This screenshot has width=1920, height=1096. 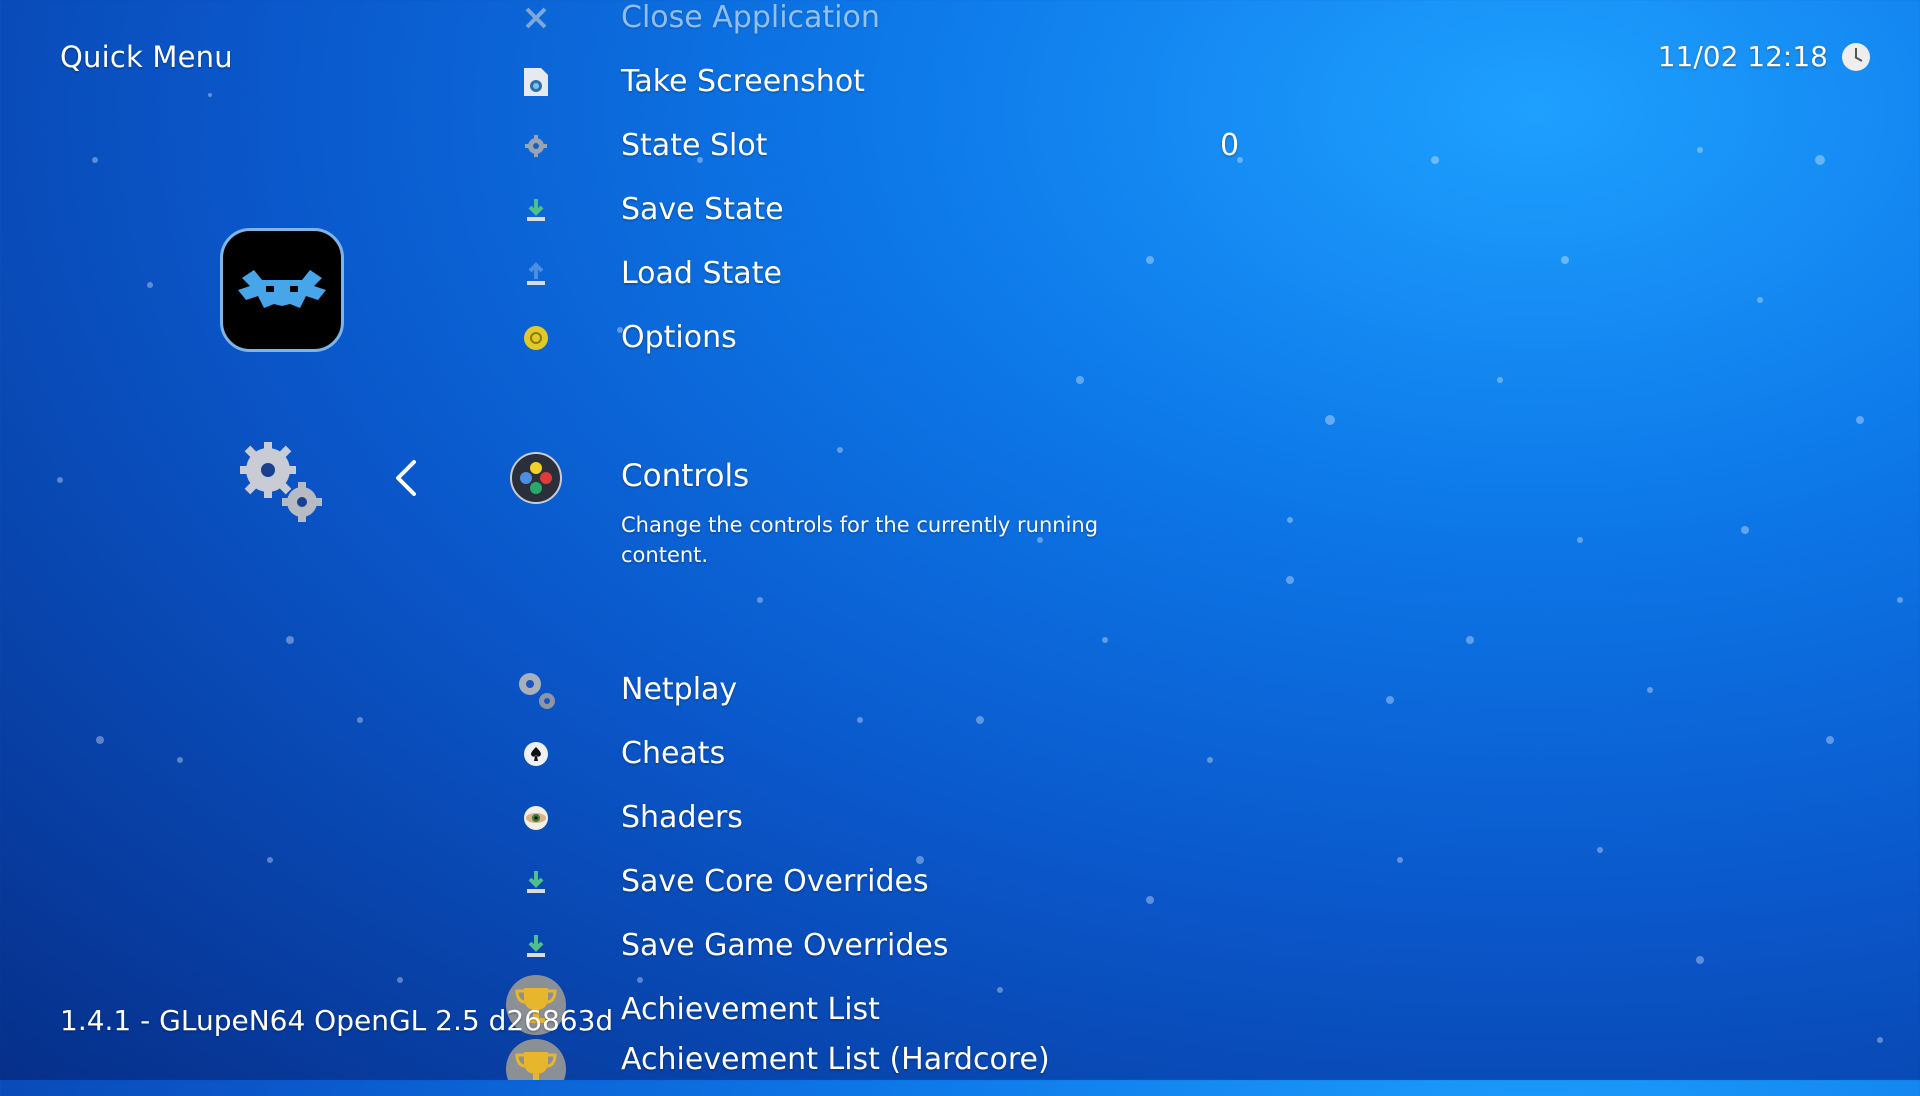 What do you see at coordinates (950, 1066) in the screenshot?
I see `menu-item-achievement-list-hardcore: Achievement List (Hardcore)` at bounding box center [950, 1066].